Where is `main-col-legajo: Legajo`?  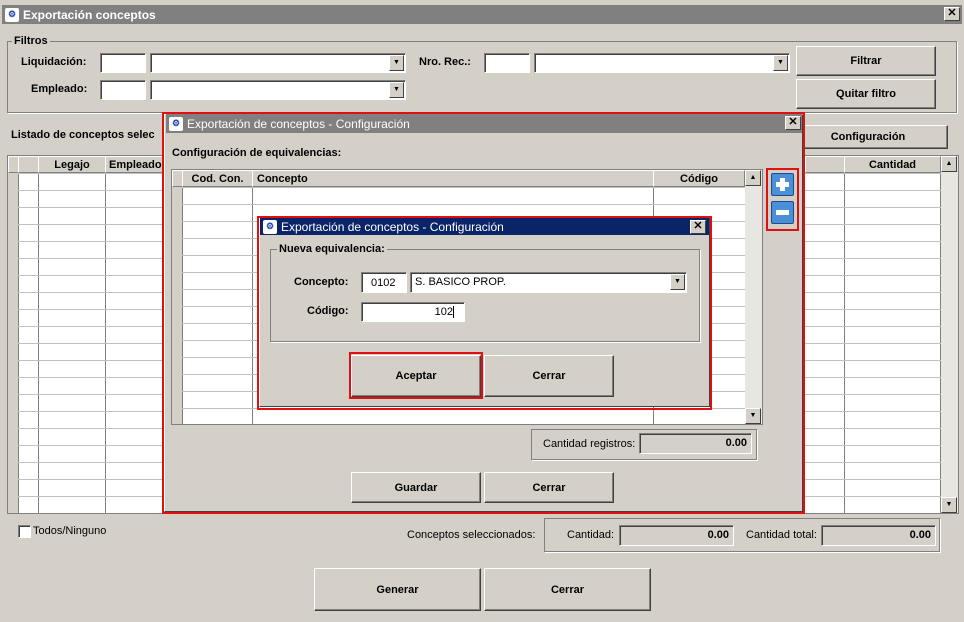
main-col-legajo: Legajo is located at coordinates (72, 164).